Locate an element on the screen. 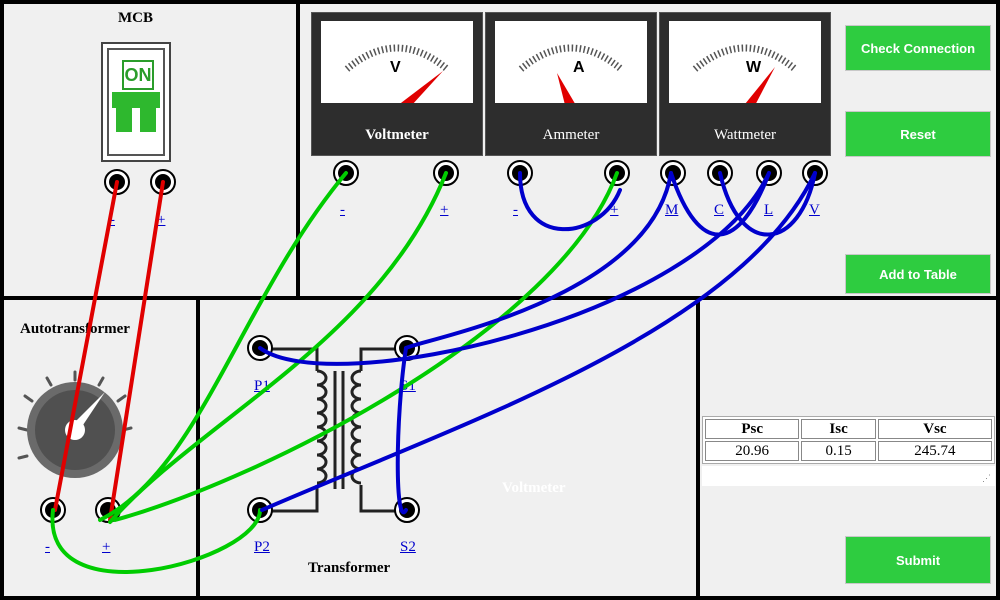 Image resolution: width=1000 pixels, height=600 pixels. voltmeter-terminal-plus is located at coordinates (446, 173).